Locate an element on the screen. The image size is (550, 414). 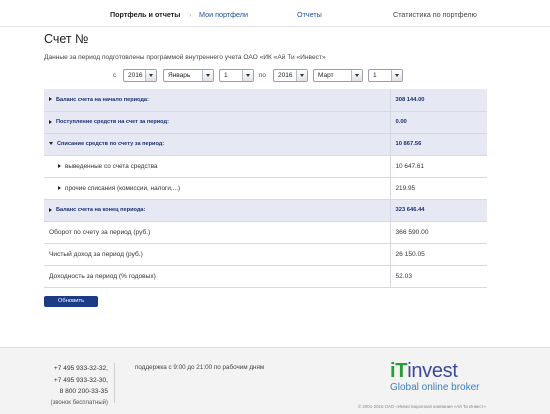
row-value: 26 150.05 is located at coordinates (438, 254).